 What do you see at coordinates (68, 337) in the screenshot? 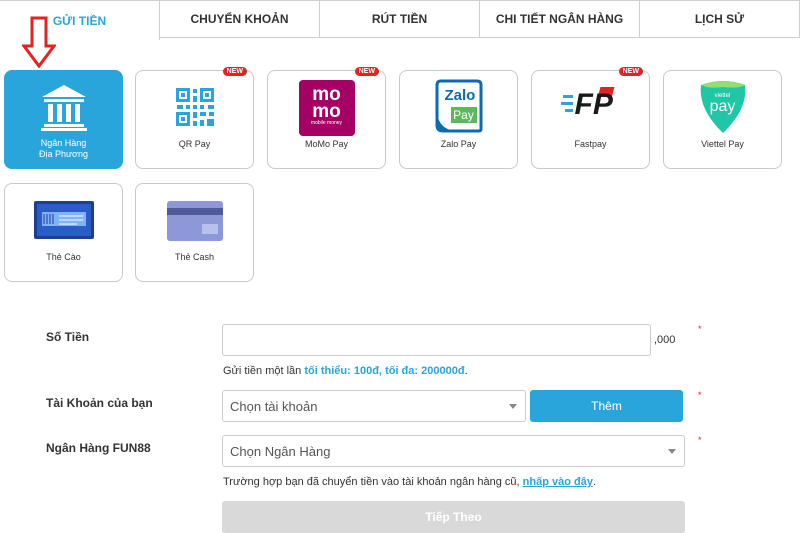
I see `amount-label: Số Tiền` at bounding box center [68, 337].